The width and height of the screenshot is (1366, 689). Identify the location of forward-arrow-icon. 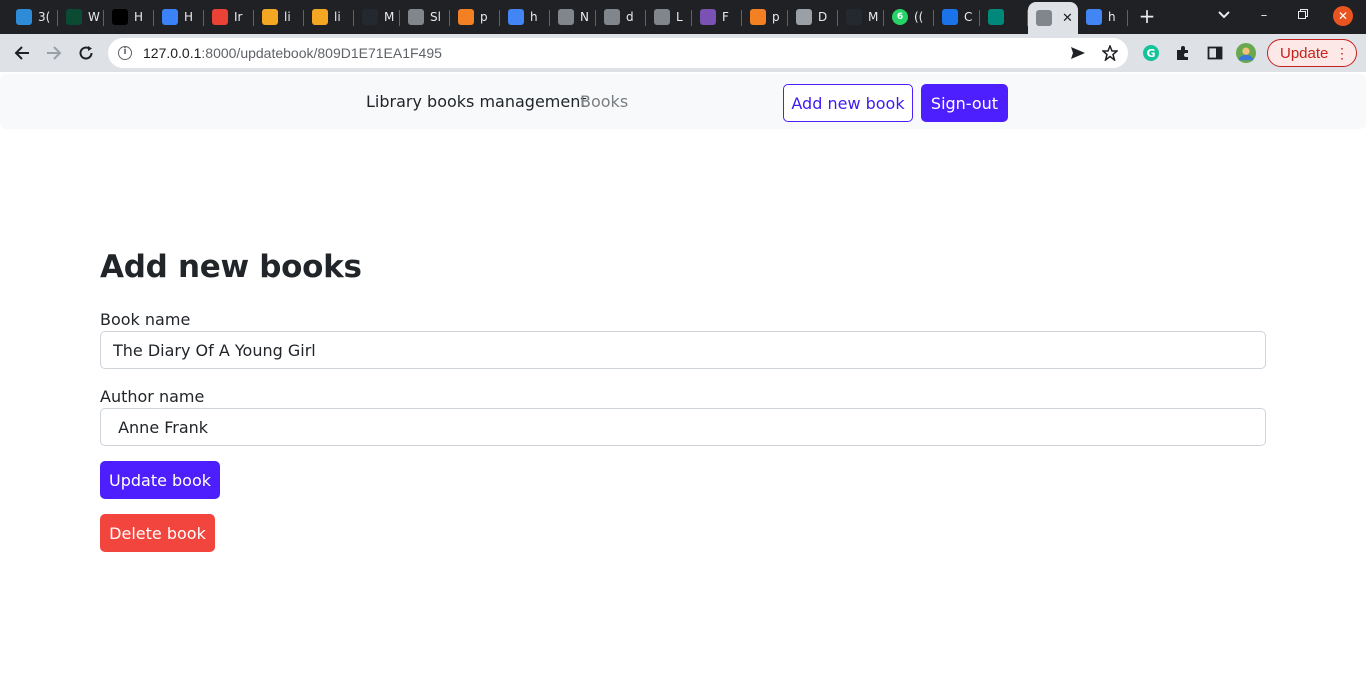
(54, 53).